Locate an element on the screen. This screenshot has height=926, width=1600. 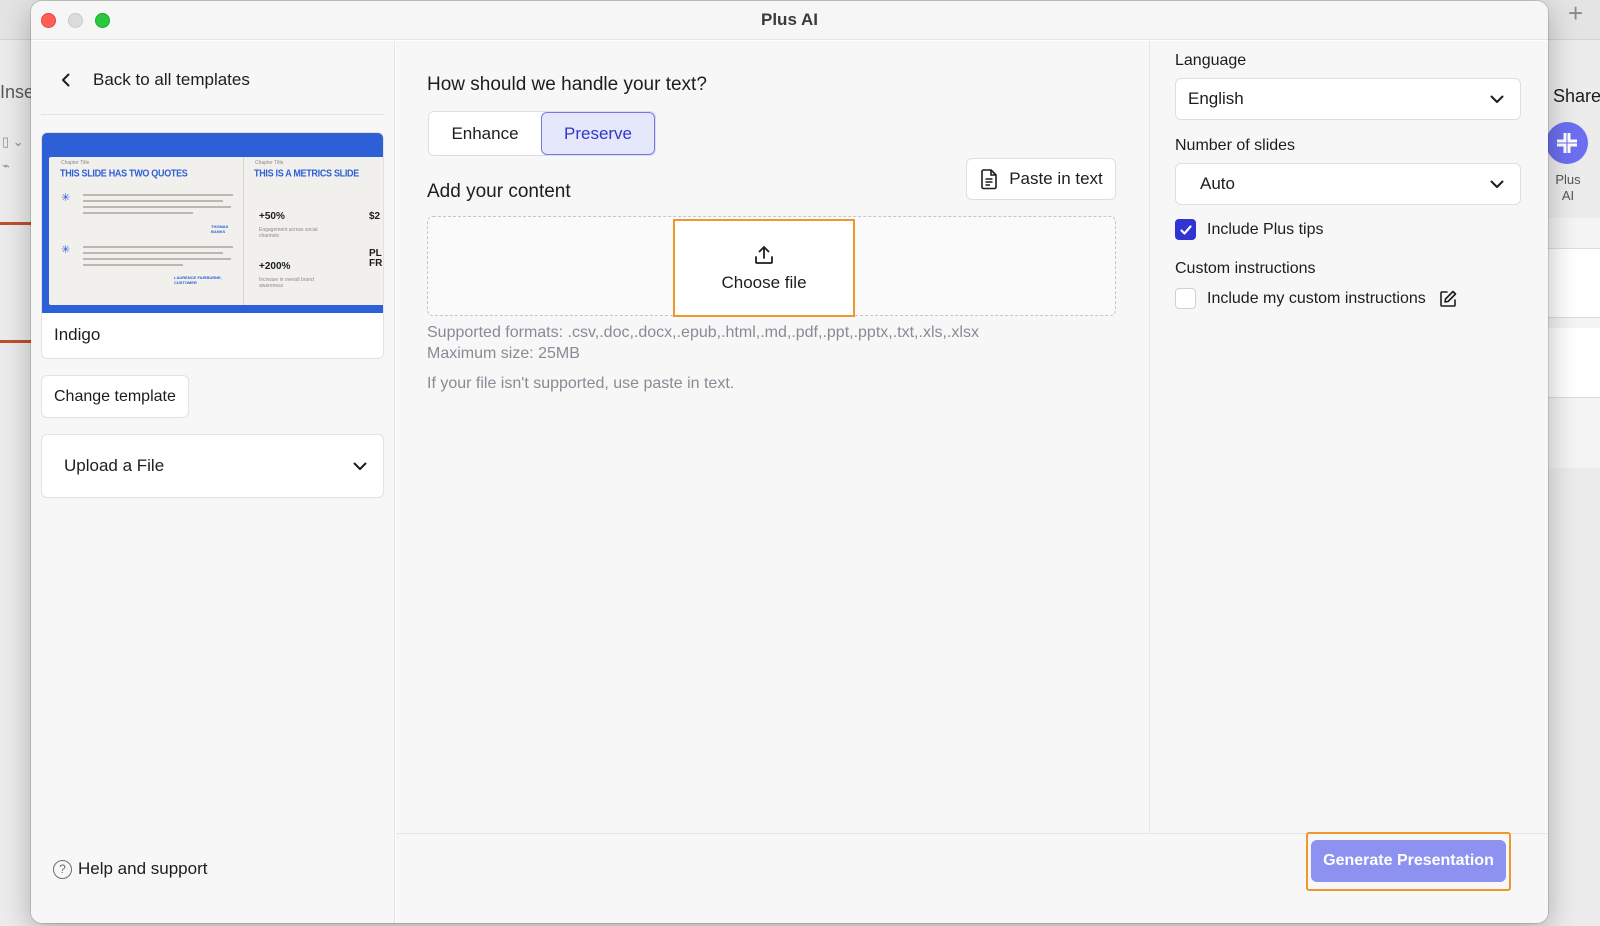
text-handling-toggle: Enhance Preserve is located at coordinates (542, 133).